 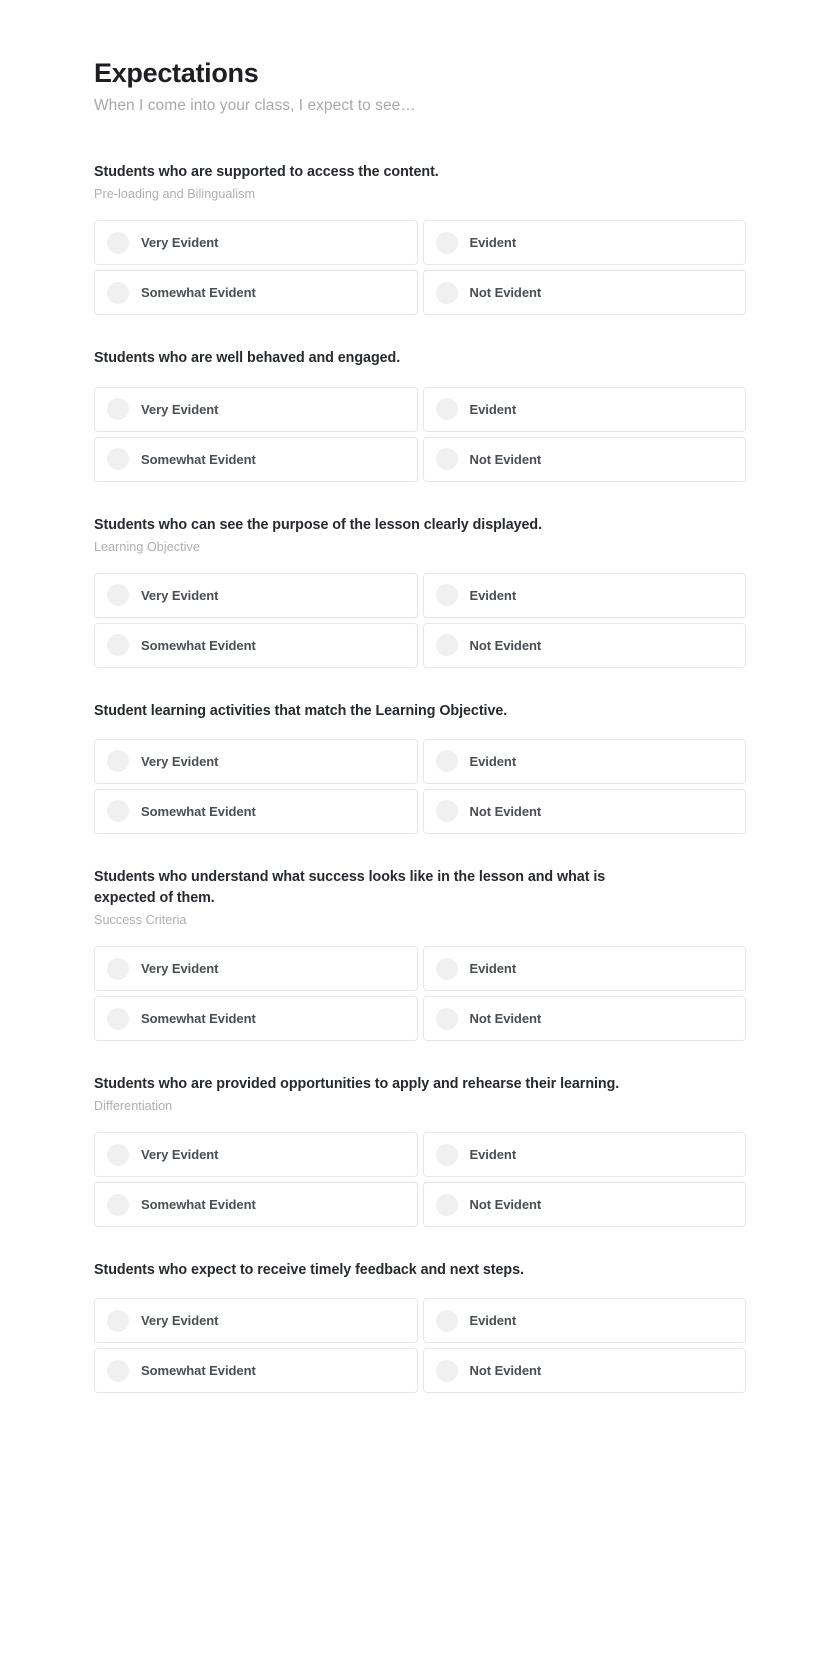 What do you see at coordinates (133, 1106) in the screenshot?
I see `question-subtitle: Differentiation` at bounding box center [133, 1106].